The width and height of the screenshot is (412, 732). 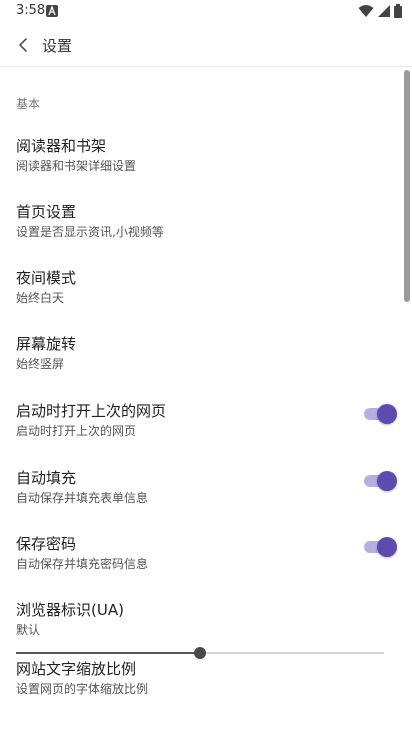 I want to click on setting-subtitle: 设置网页的字体缩放比例, so click(x=82, y=689).